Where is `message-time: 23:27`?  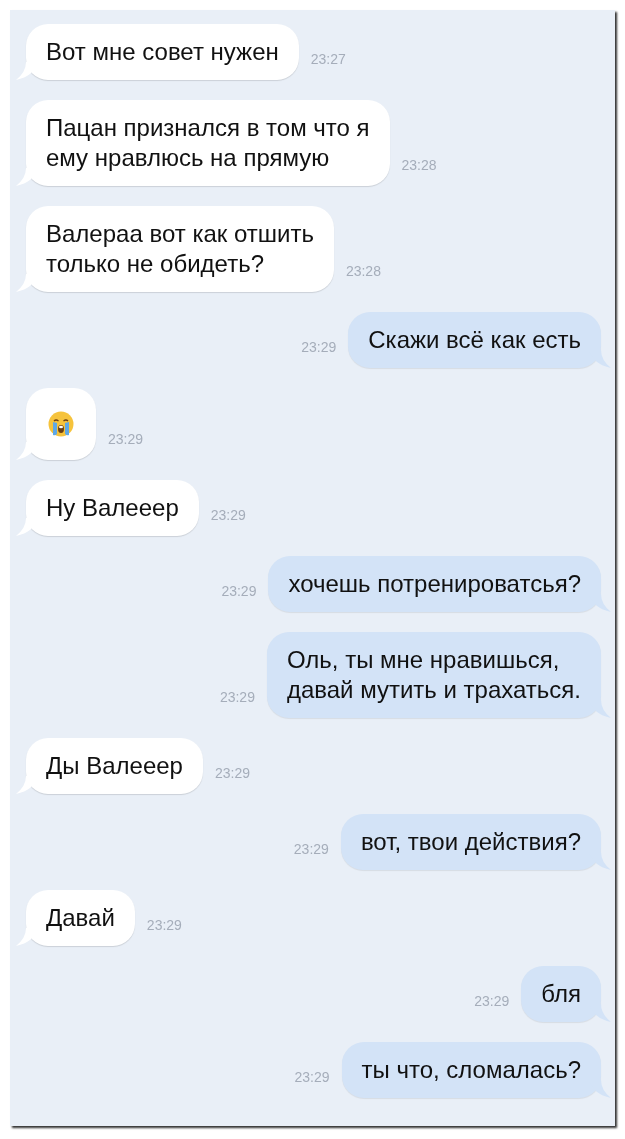
message-time: 23:27 is located at coordinates (328, 59).